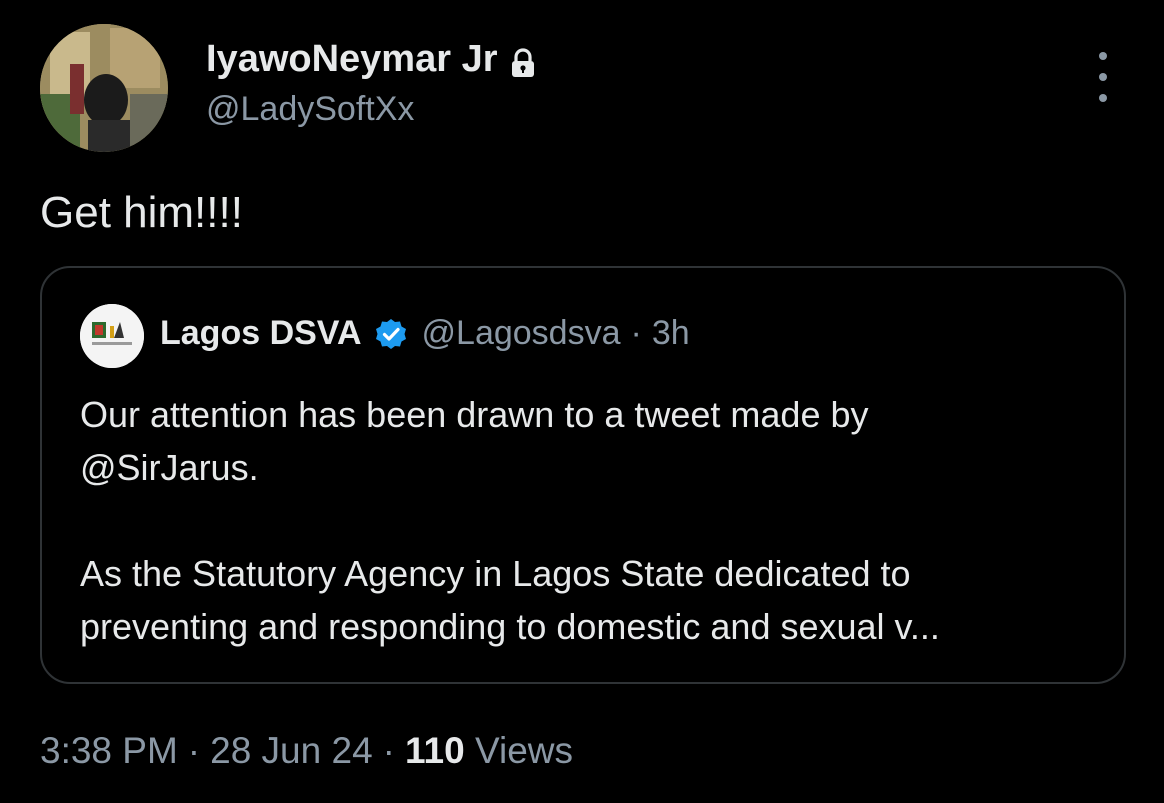 This screenshot has height=803, width=1164. I want to click on more-options-icon, so click(1103, 77).